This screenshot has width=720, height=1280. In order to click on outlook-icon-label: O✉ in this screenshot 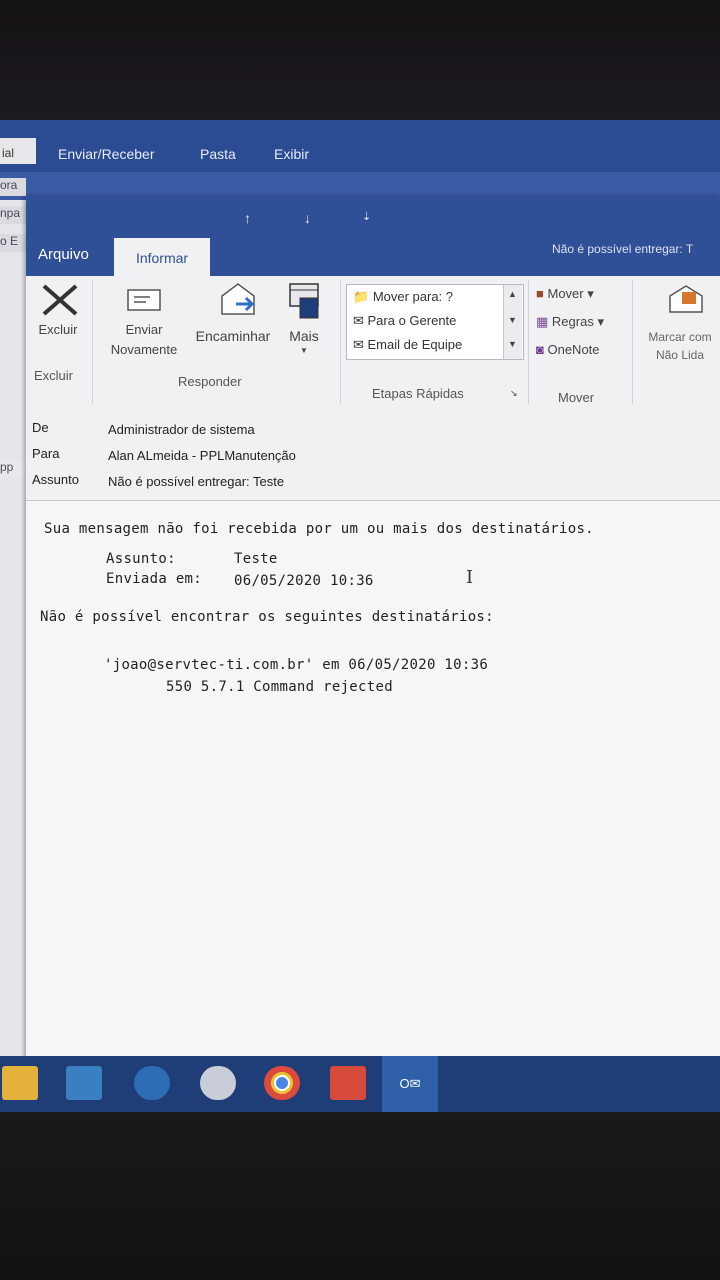, I will do `click(410, 1083)`.